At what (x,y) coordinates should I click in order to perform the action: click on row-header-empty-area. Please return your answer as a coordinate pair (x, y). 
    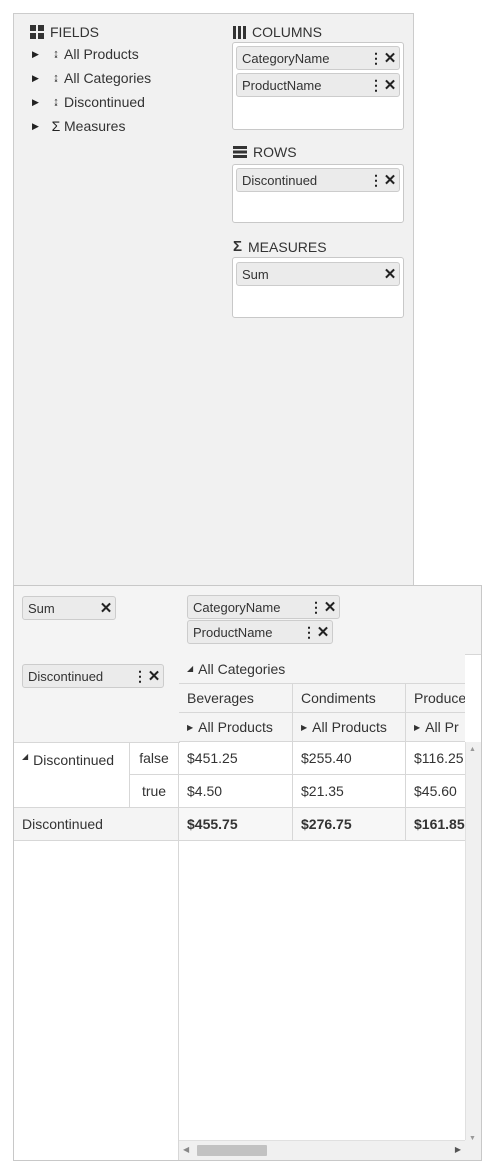
    Looking at the image, I should click on (96, 1000).